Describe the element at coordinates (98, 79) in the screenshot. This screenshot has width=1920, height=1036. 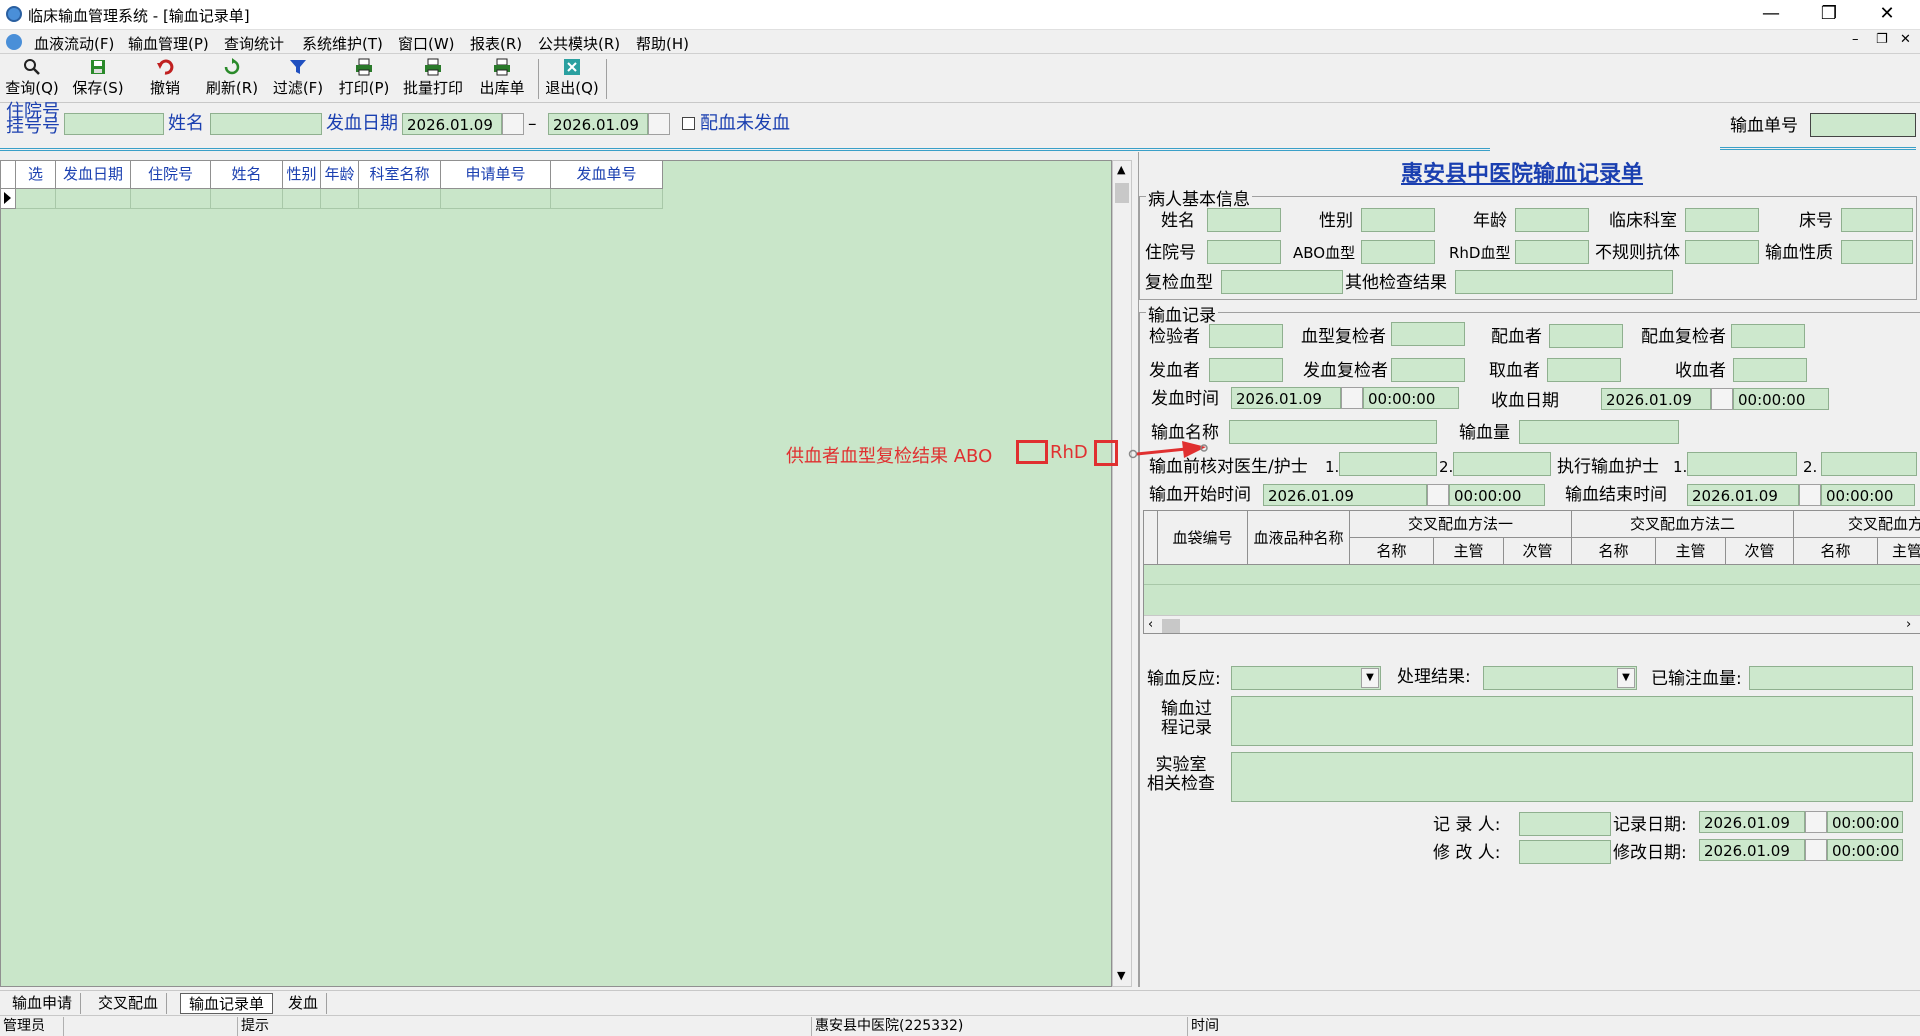
I see `save-button: 保存(S)` at that location.